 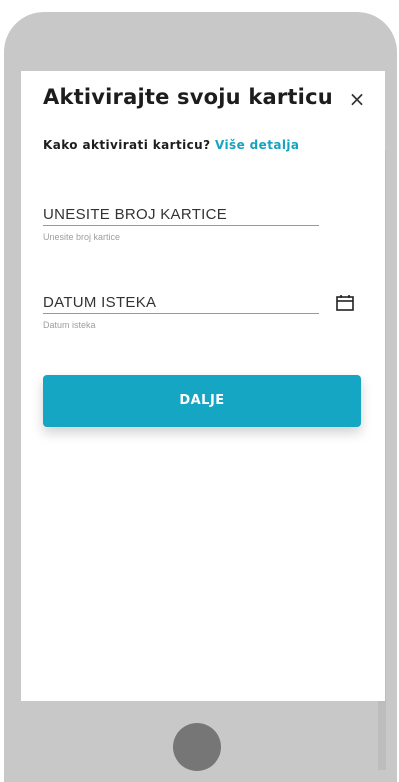 What do you see at coordinates (345, 303) in the screenshot?
I see `calendar-icon` at bounding box center [345, 303].